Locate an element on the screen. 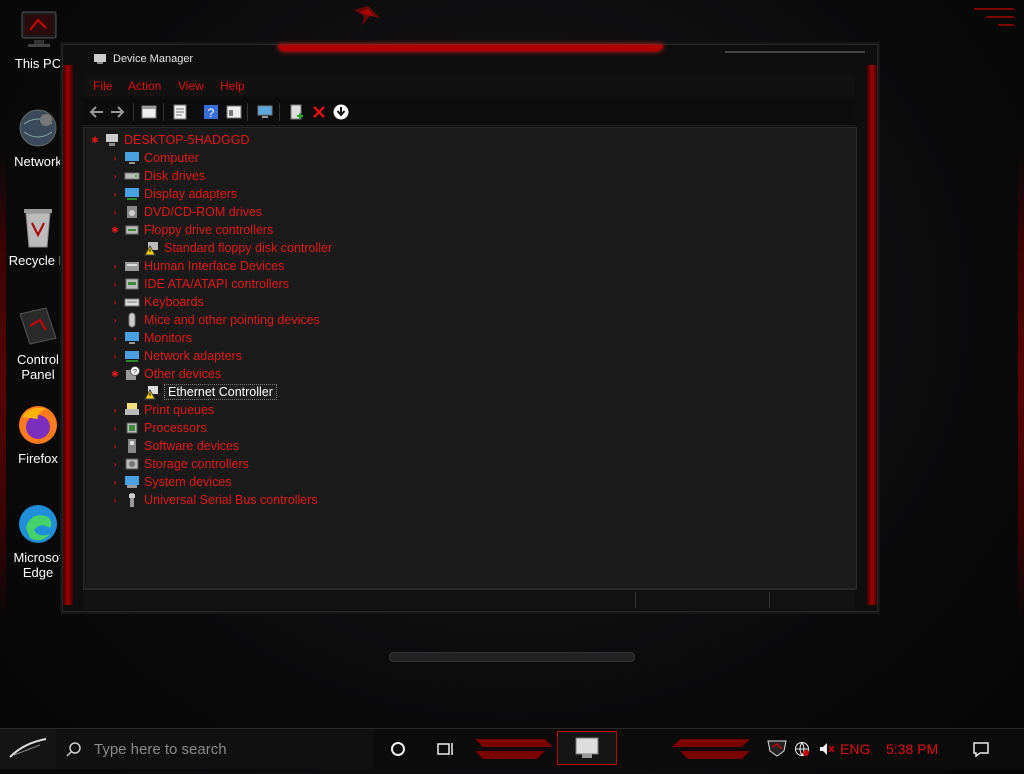 Image resolution: width=1024 pixels, height=774 pixels. title-bar: Device Manager is located at coordinates (470, 60).